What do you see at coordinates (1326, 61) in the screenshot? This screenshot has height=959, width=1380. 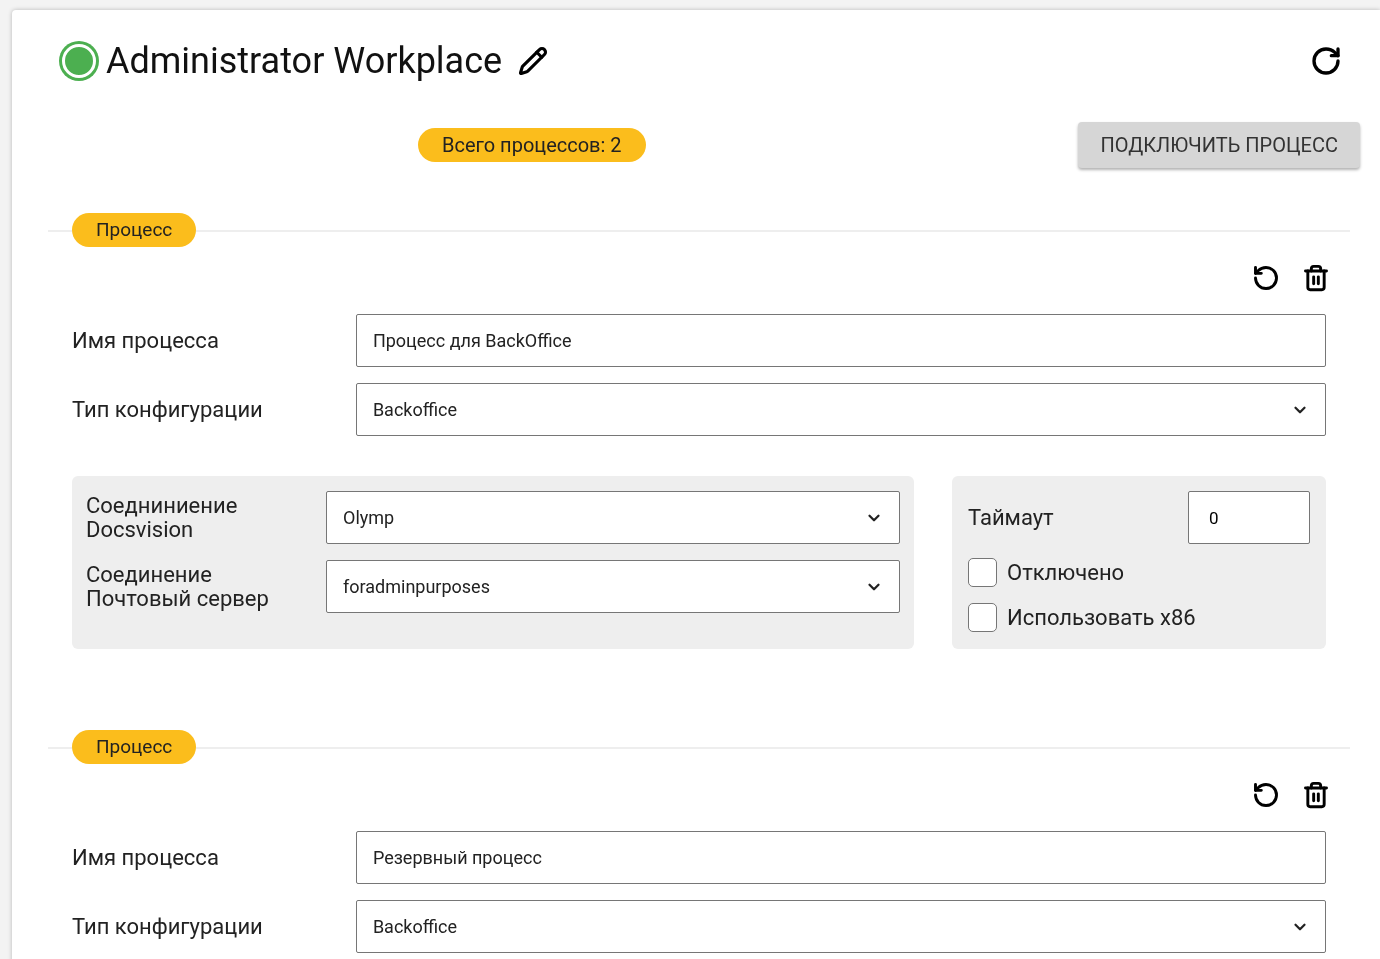 I see `refresh-button` at bounding box center [1326, 61].